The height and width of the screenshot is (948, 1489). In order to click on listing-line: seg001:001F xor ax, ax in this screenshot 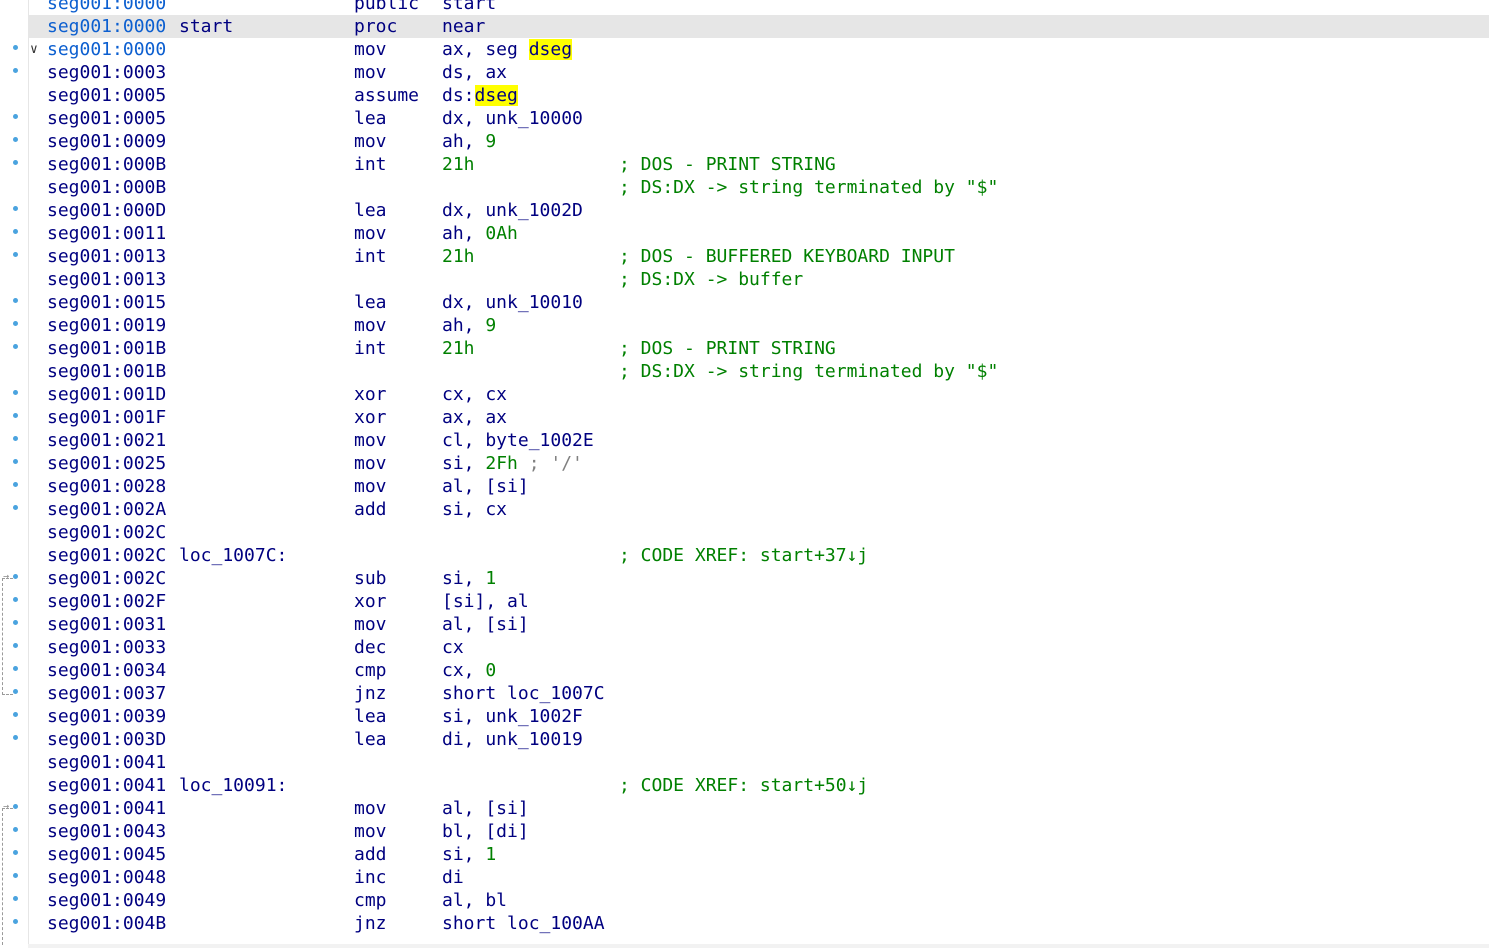, I will do `click(758, 417)`.